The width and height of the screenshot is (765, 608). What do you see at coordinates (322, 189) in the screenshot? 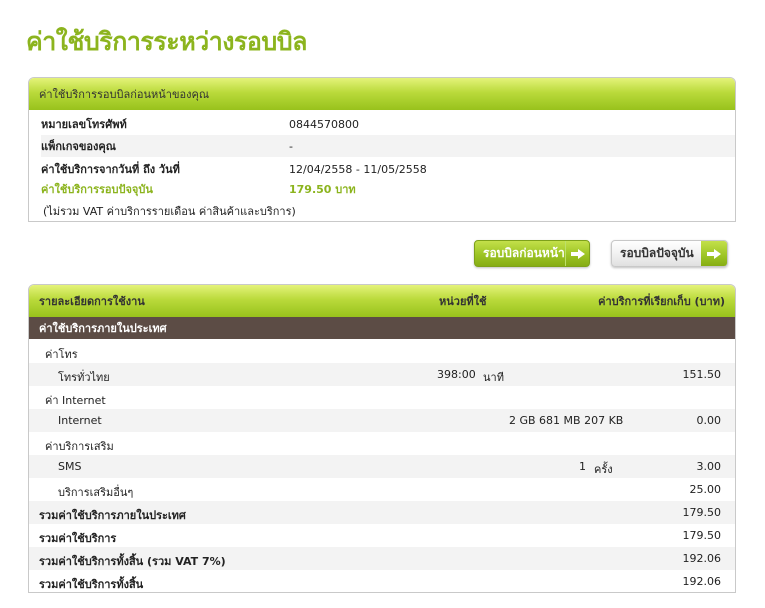
I see `current-charge-value: 179.50 บาท` at bounding box center [322, 189].